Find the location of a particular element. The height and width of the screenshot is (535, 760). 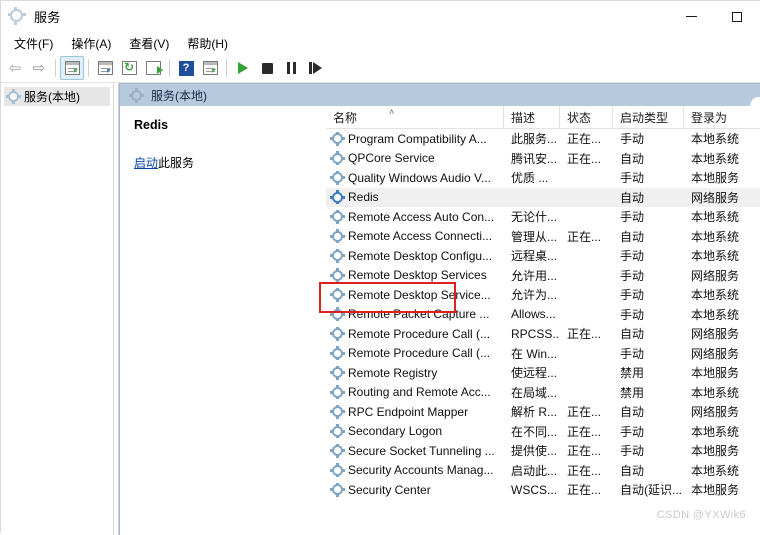

maximize-button is located at coordinates (737, 16).